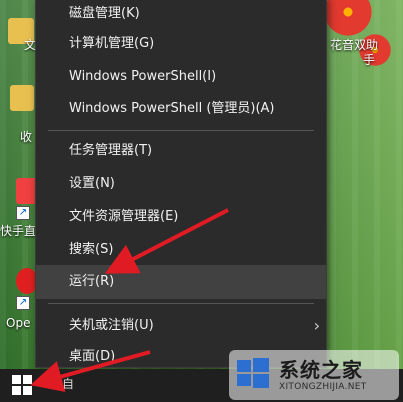 The image size is (403, 402). I want to click on menu-item-computer-management: 计算机管理(G), so click(181, 44).